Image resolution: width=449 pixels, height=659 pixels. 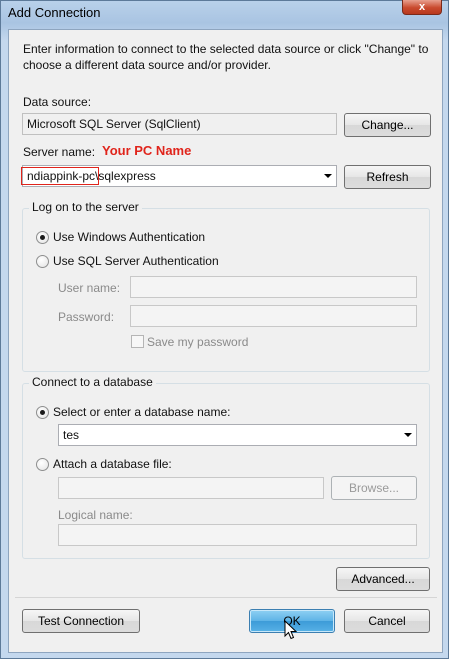 What do you see at coordinates (291, 630) in the screenshot?
I see `mouse-pointer-icon` at bounding box center [291, 630].